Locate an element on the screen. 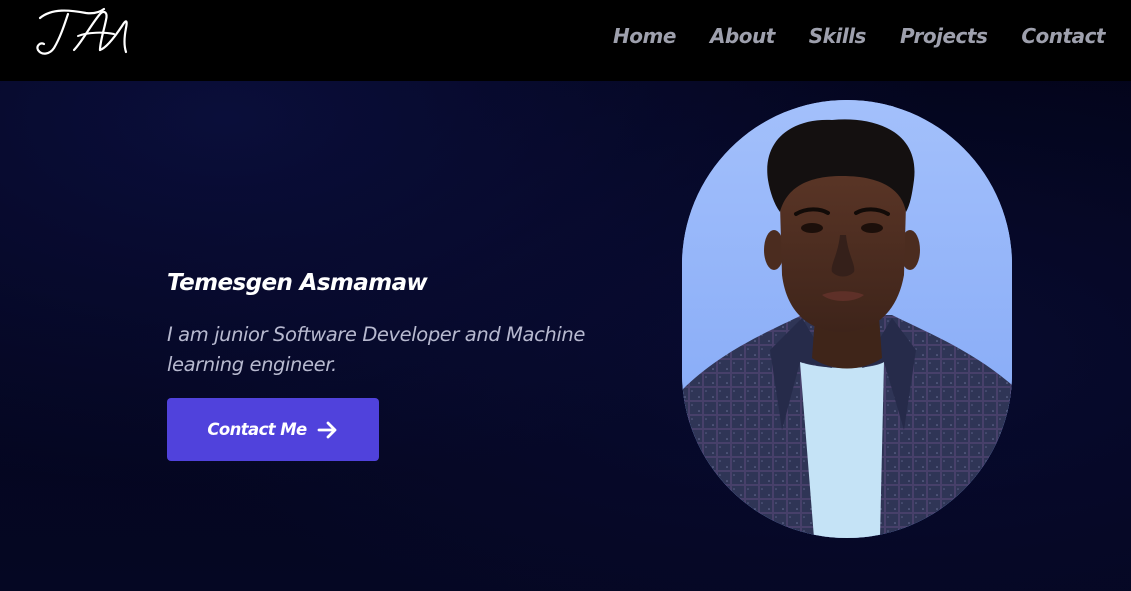  nav-skills-link: Skills is located at coordinates (838, 36).